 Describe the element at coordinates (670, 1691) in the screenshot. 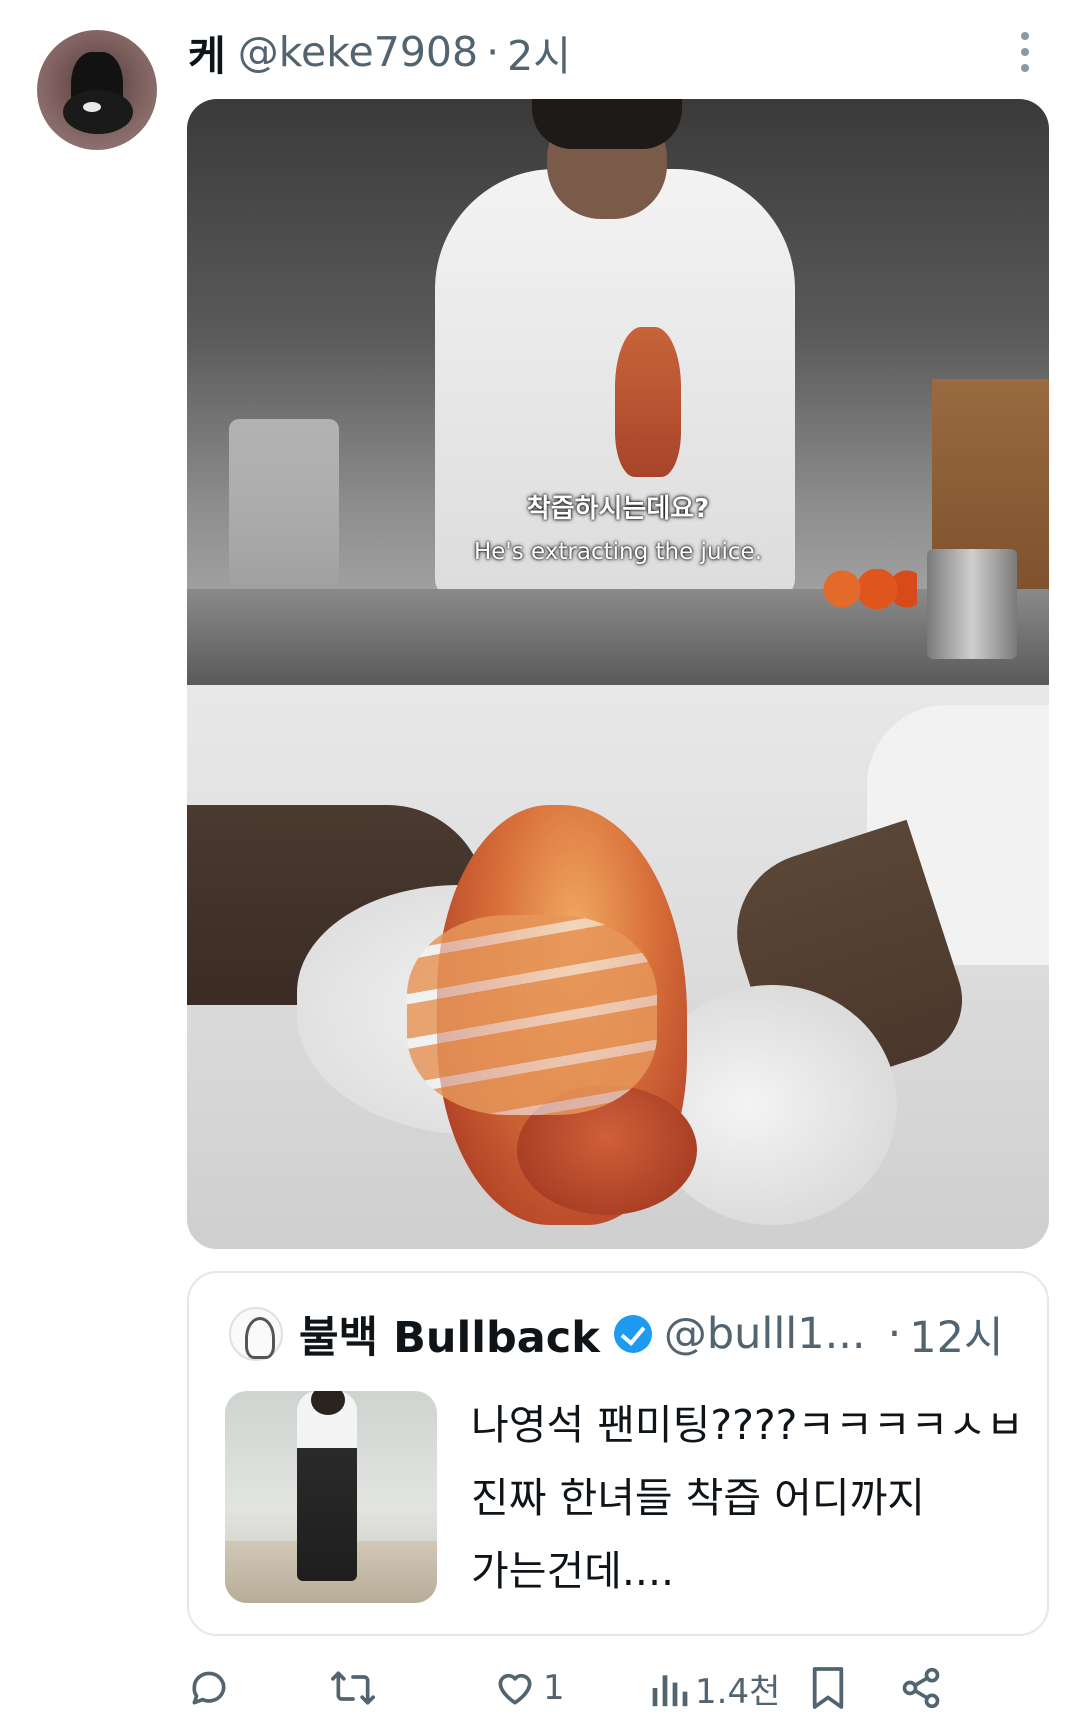

I see `views-chart-icon` at that location.